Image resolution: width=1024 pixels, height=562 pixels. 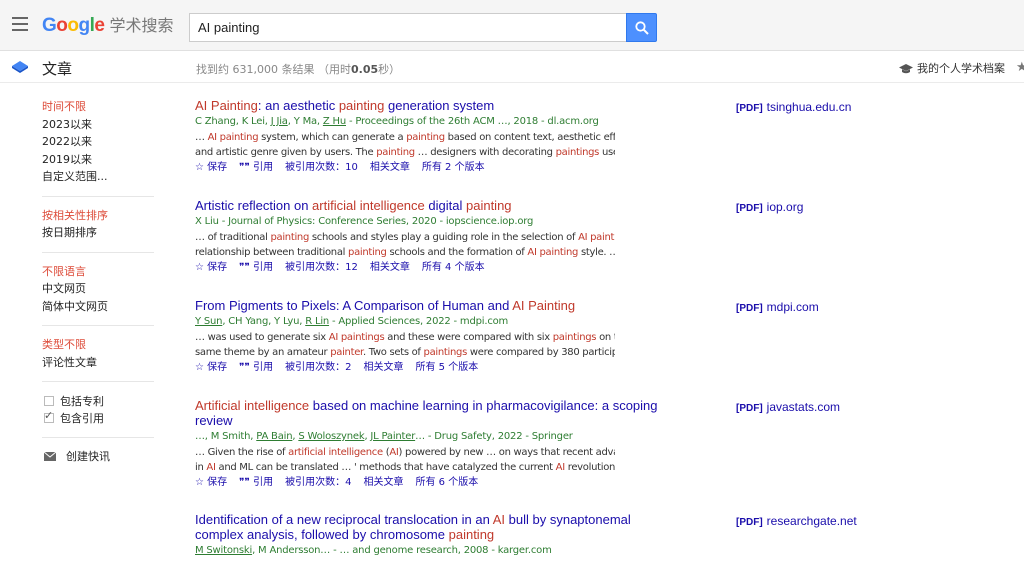 What do you see at coordinates (98, 272) in the screenshot?
I see `lang-any: 不限语言` at bounding box center [98, 272].